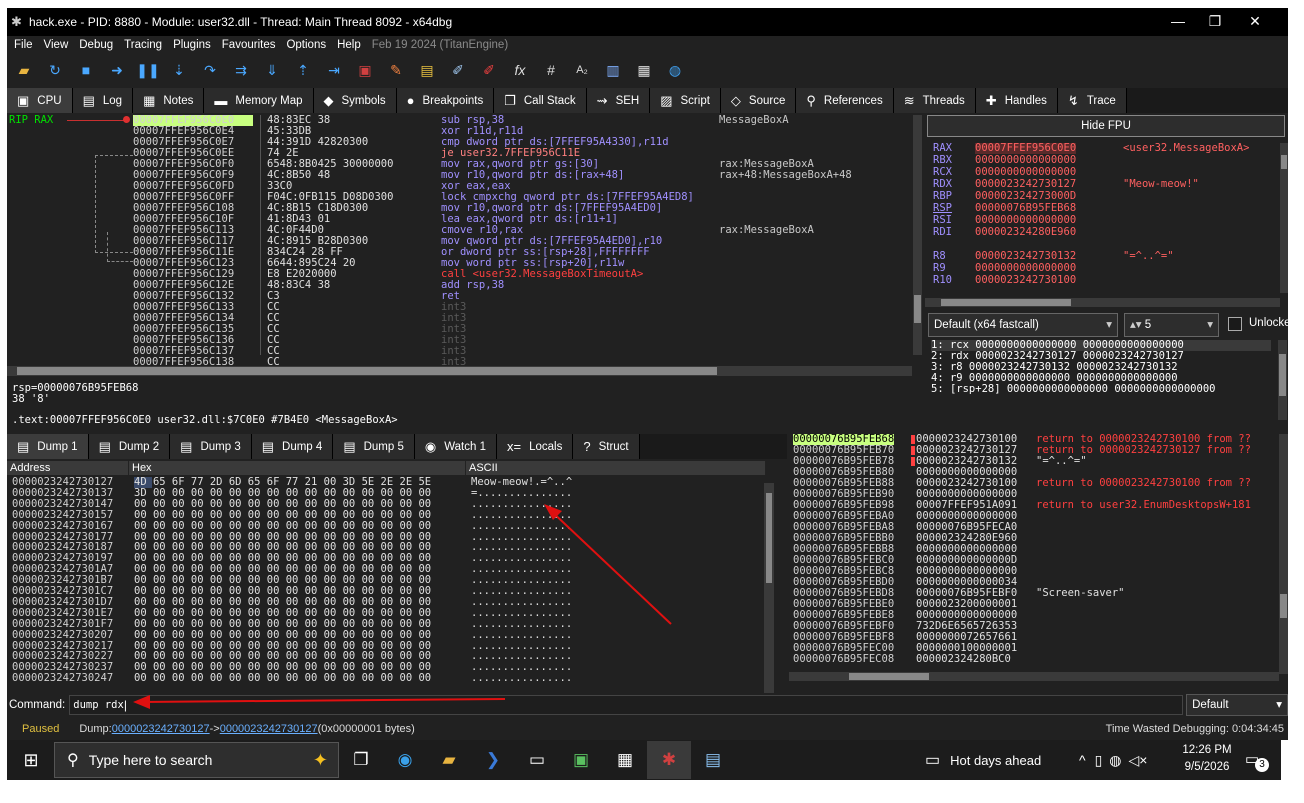 The width and height of the screenshot is (1304, 803). Describe the element at coordinates (269, 729) in the screenshot. I see `status-dump-to-link: 0000023242730127` at that location.